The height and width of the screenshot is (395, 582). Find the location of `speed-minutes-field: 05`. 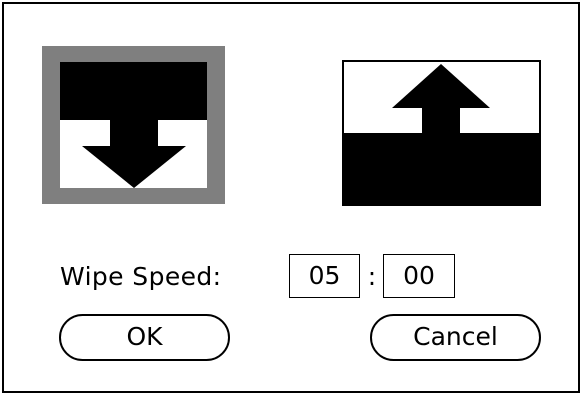

speed-minutes-field: 05 is located at coordinates (324, 276).